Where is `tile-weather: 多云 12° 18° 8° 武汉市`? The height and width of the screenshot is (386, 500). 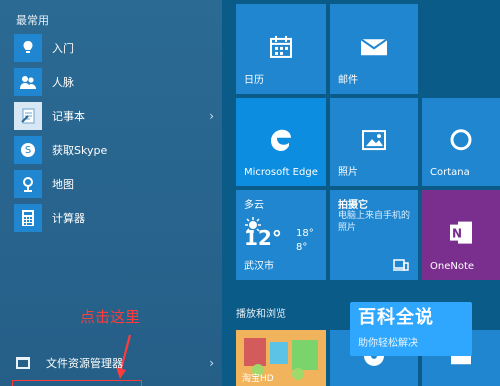
tile-weather: 多云 12° 18° 8° 武汉市 is located at coordinates (281, 235).